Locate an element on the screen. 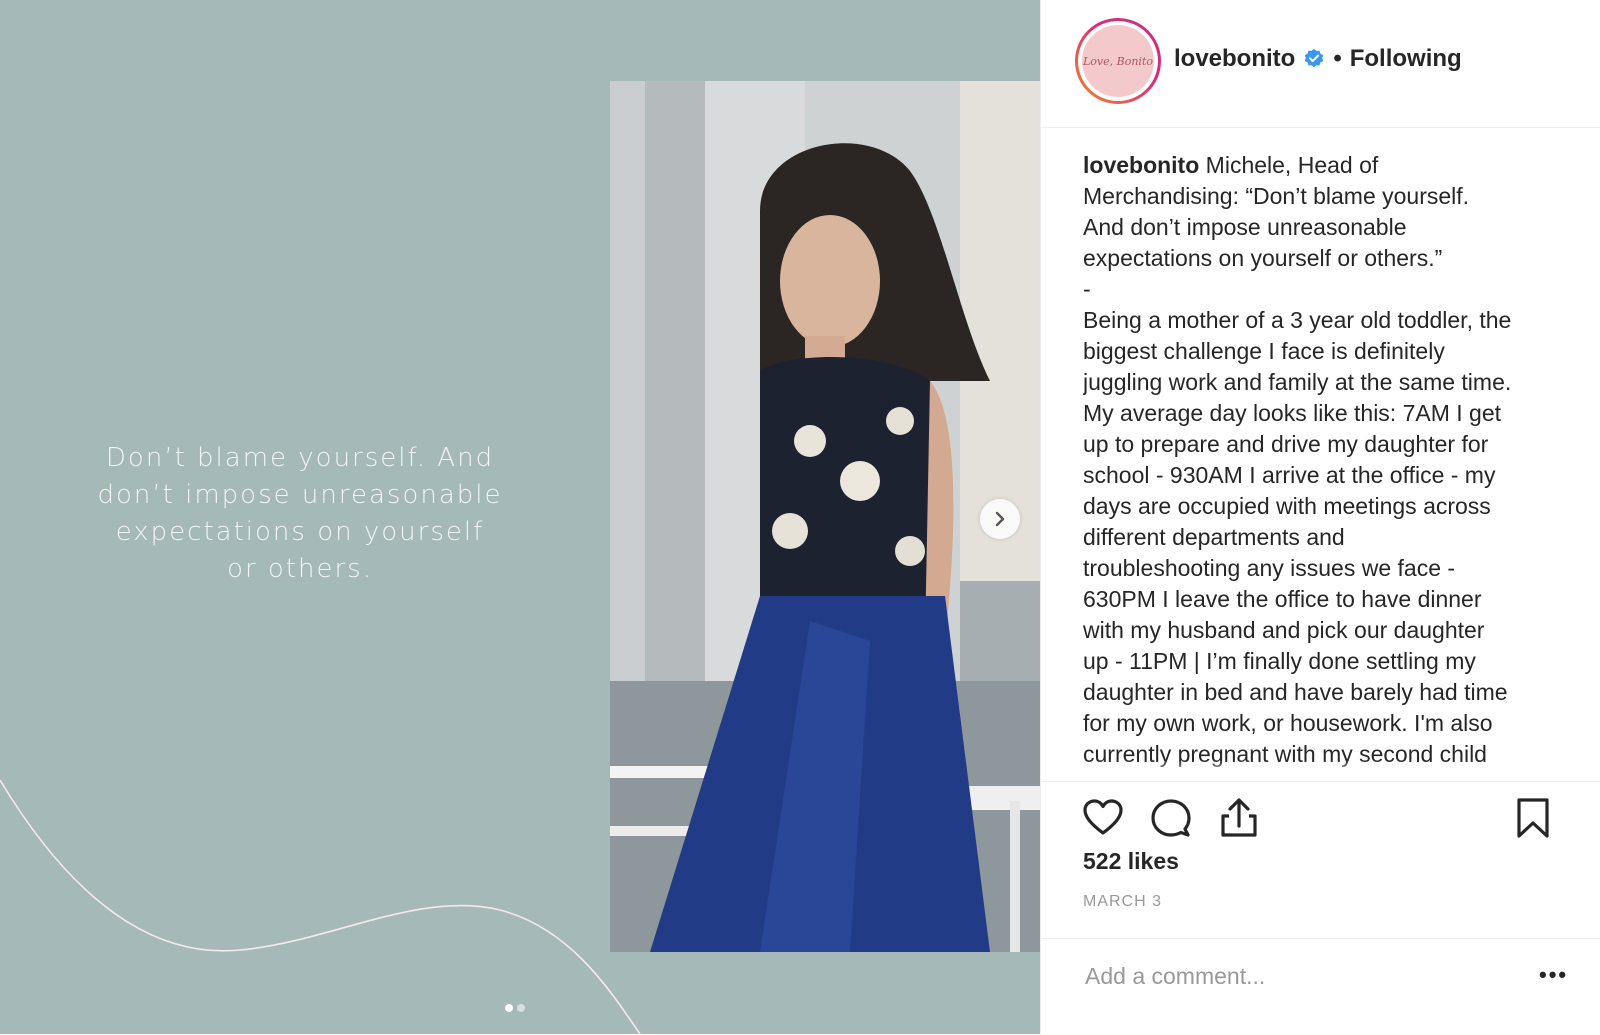 The width and height of the screenshot is (1600, 1035). post-date: MARCH 3 is located at coordinates (1122, 902).